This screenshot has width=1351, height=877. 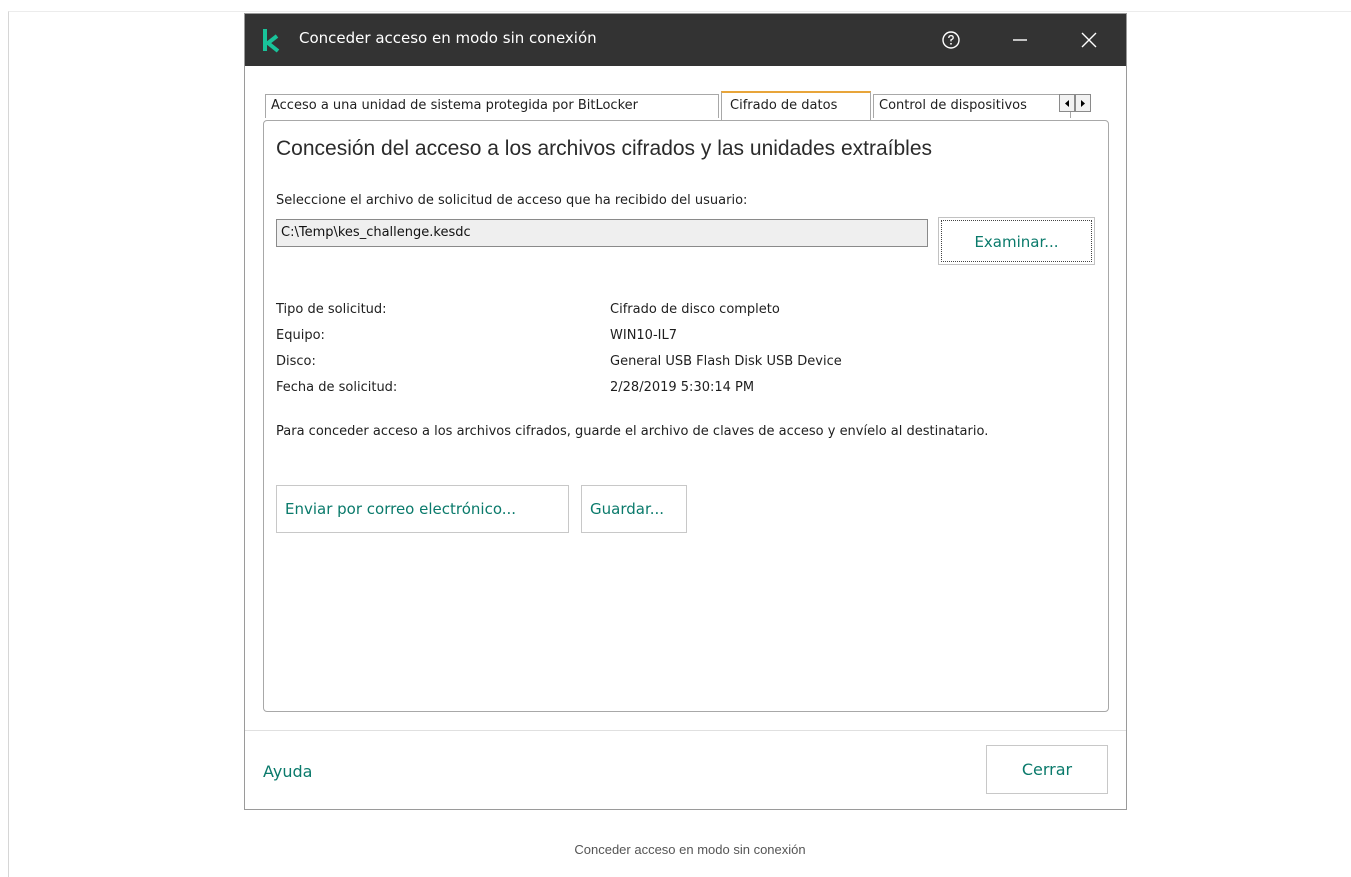 I want to click on tab-scroll-arrows, so click(x=1075, y=103).